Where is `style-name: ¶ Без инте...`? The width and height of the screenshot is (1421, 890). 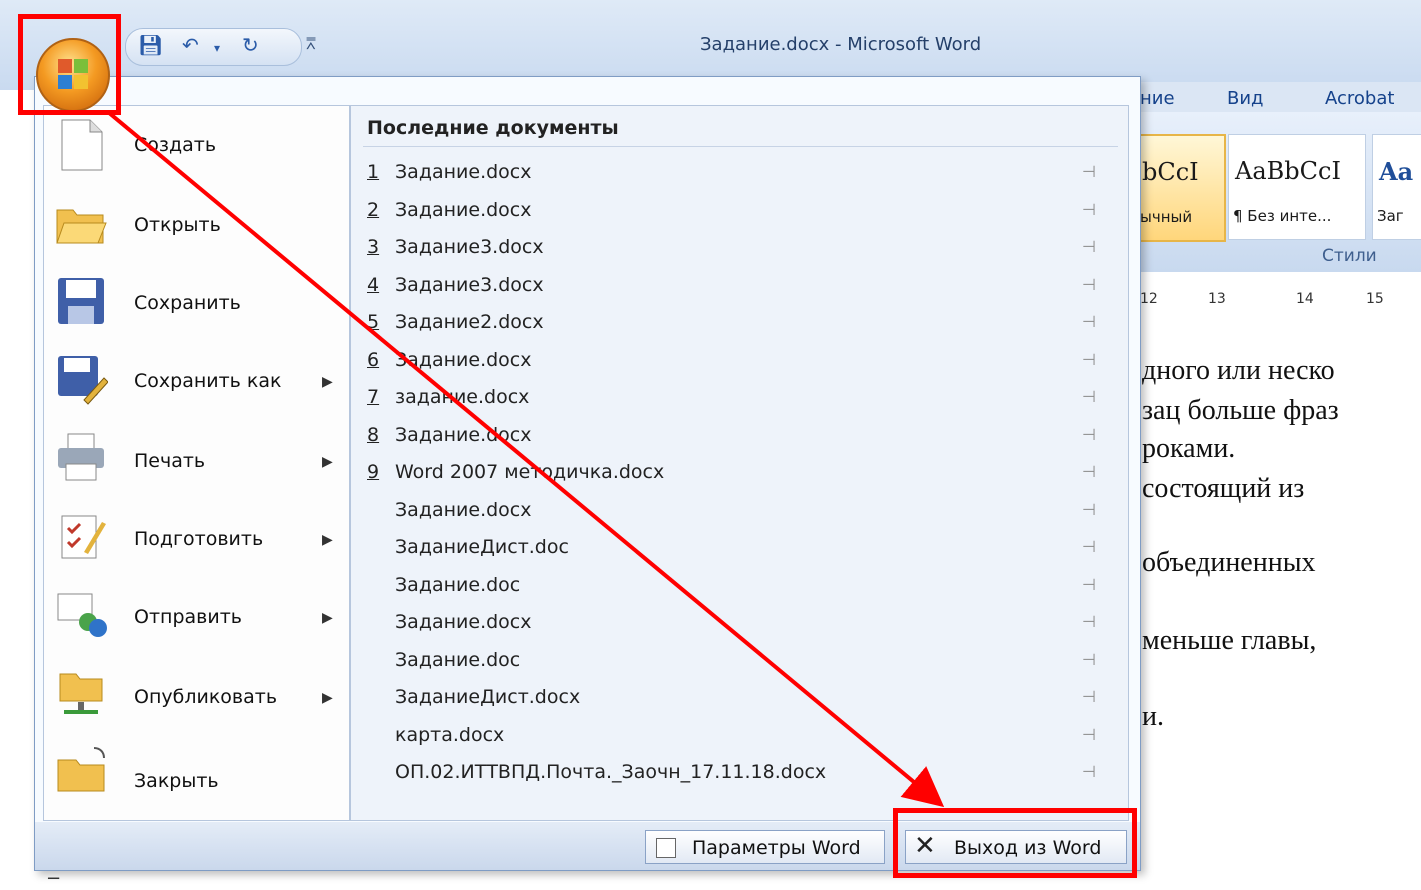
style-name: ¶ Без инте... is located at coordinates (1282, 216).